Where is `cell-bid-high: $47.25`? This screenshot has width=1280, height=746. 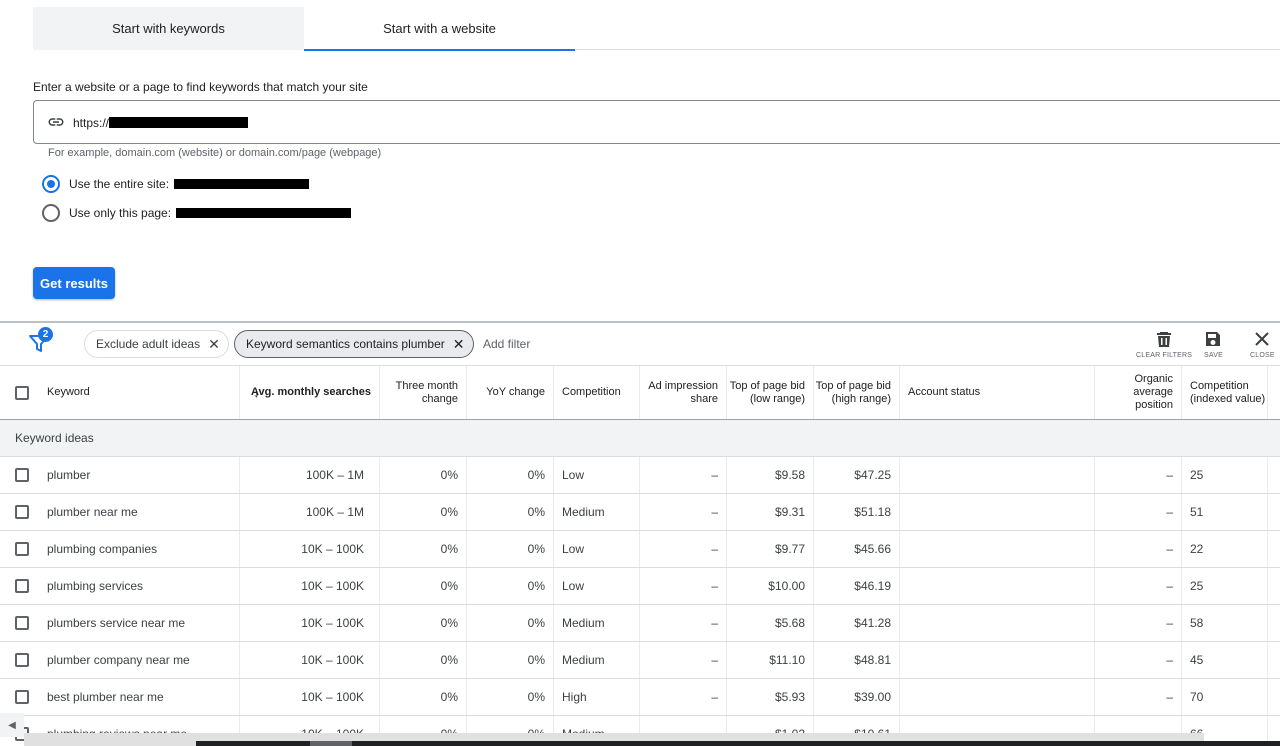
cell-bid-high: $47.25 is located at coordinates (857, 475).